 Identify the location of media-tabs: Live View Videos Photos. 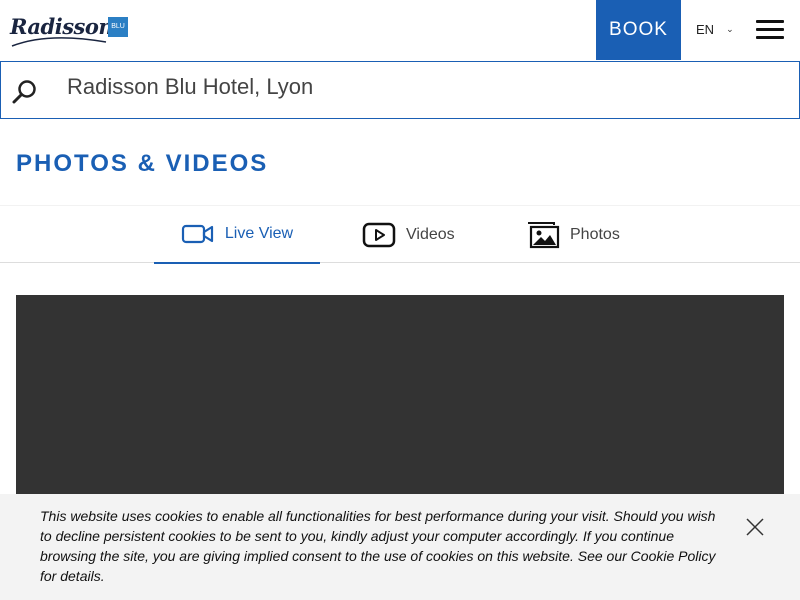
(400, 234).